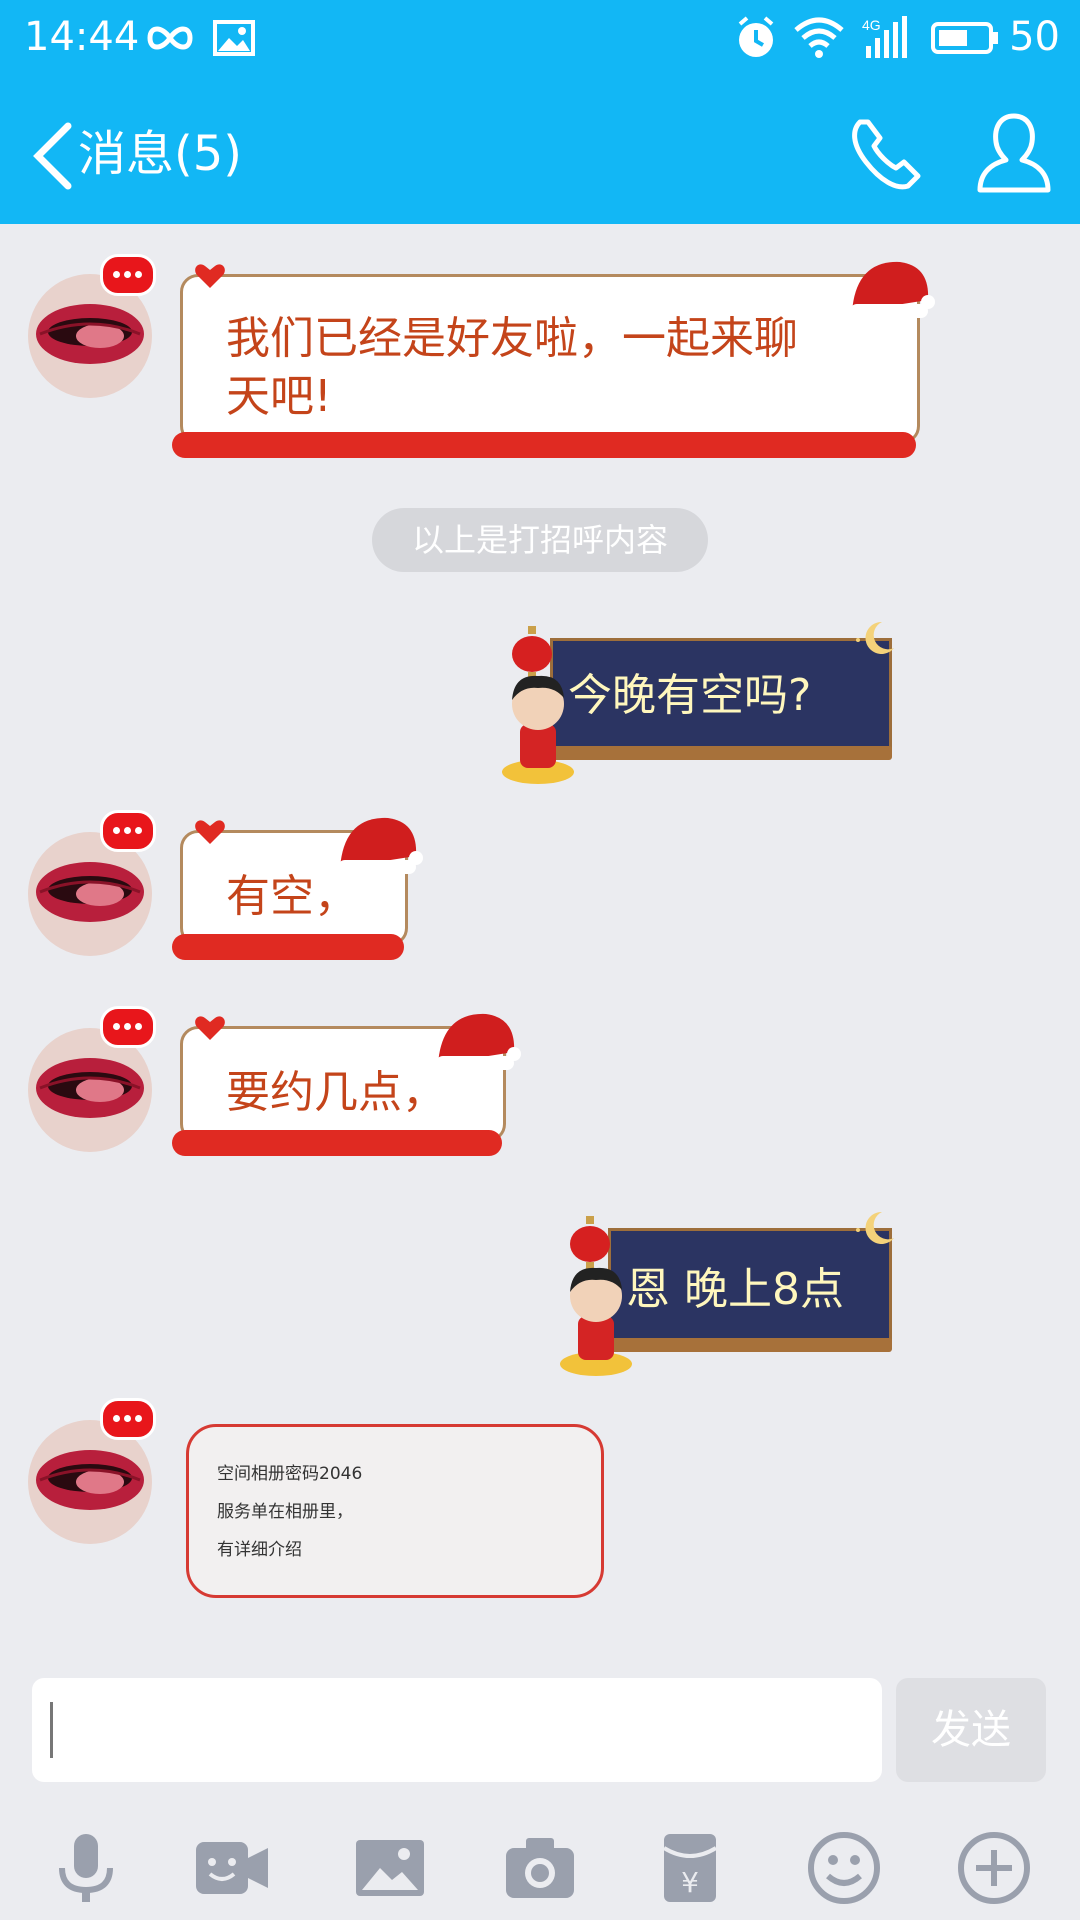 The image size is (1080, 1920). What do you see at coordinates (844, 1868) in the screenshot?
I see `emoji-icon` at bounding box center [844, 1868].